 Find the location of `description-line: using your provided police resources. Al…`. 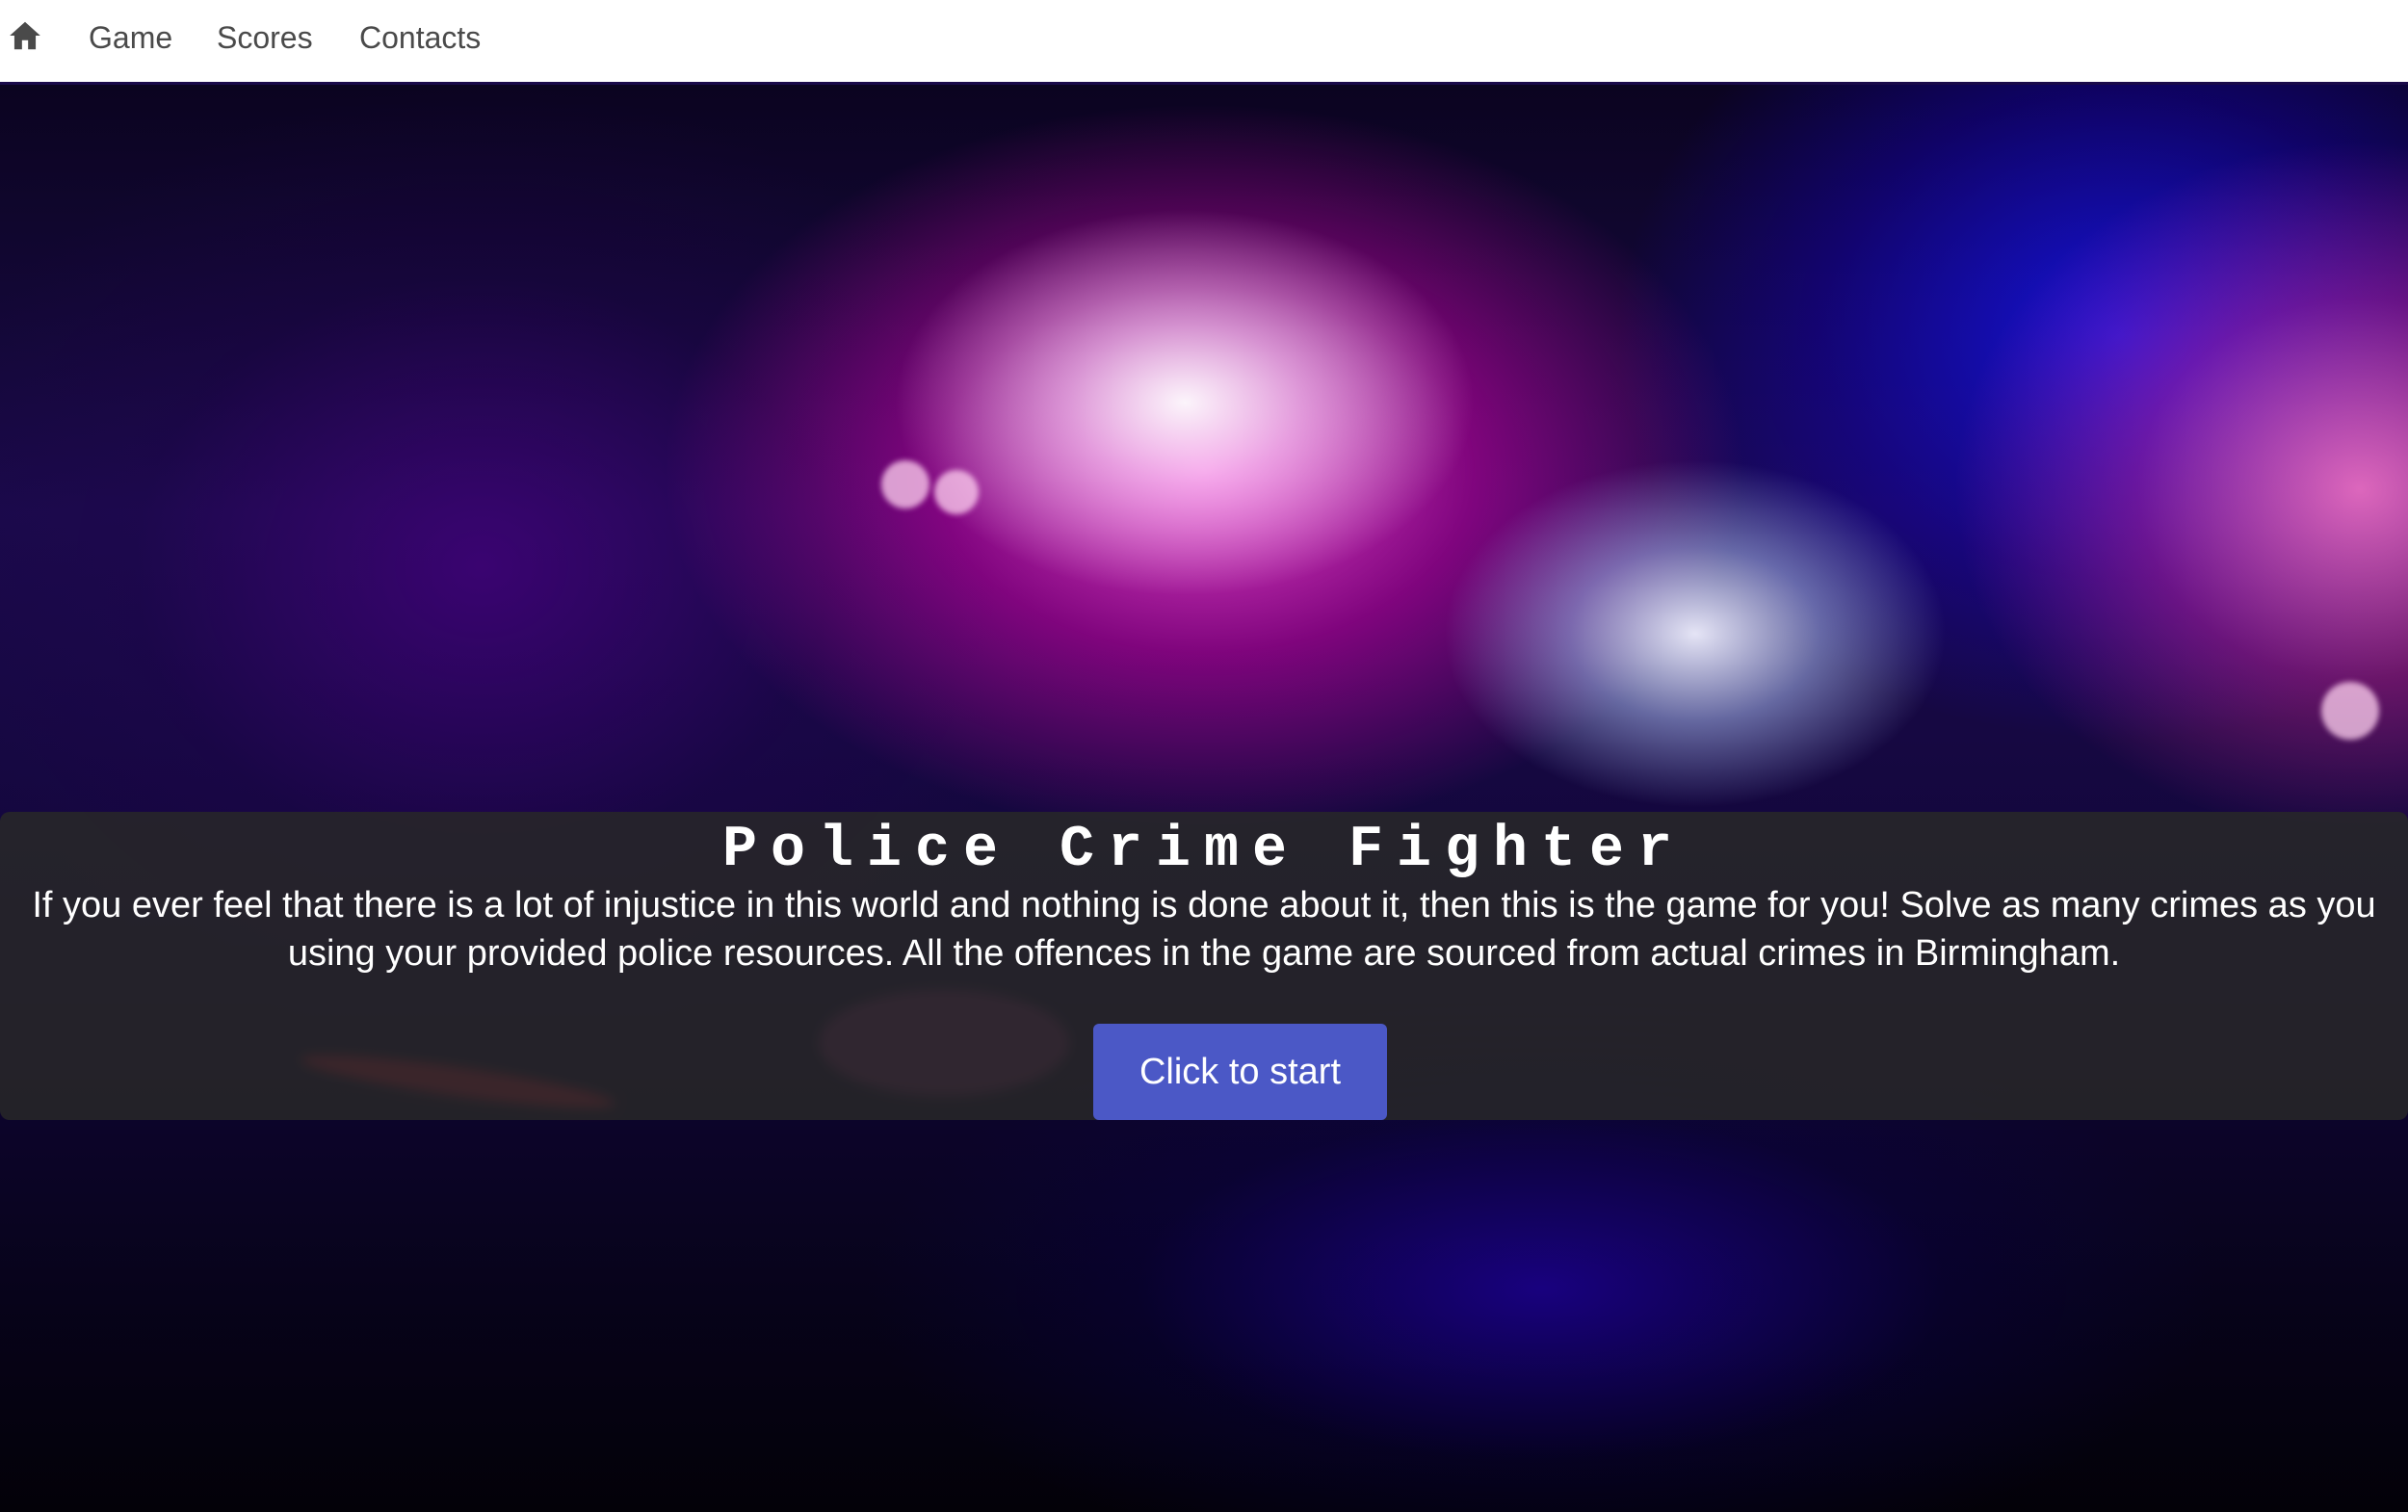

description-line: using your provided police resources. Al… is located at coordinates (1204, 953).